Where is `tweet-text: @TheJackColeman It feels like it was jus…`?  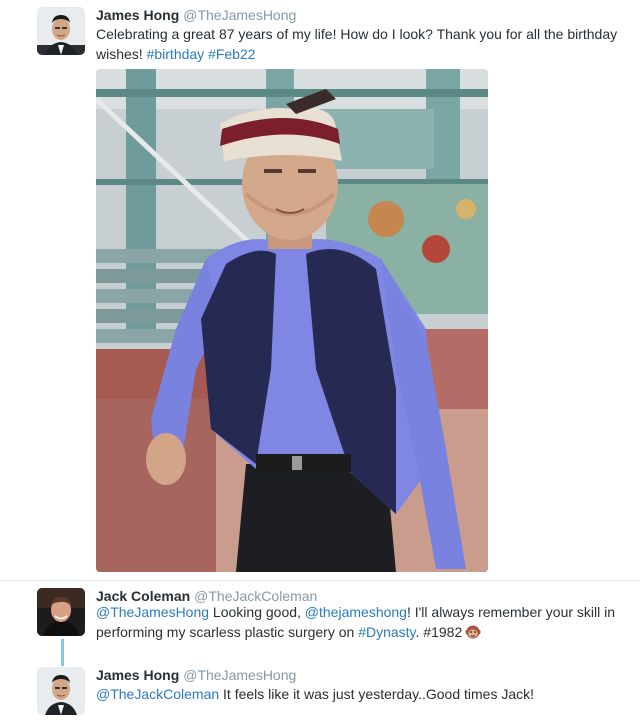 tweet-text: @TheJackColeman It feels like it was jus… is located at coordinates (358, 694).